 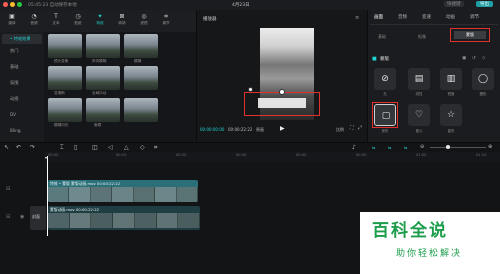 I want to click on tool-adjust: ≑ 调节, so click(x=166, y=21).